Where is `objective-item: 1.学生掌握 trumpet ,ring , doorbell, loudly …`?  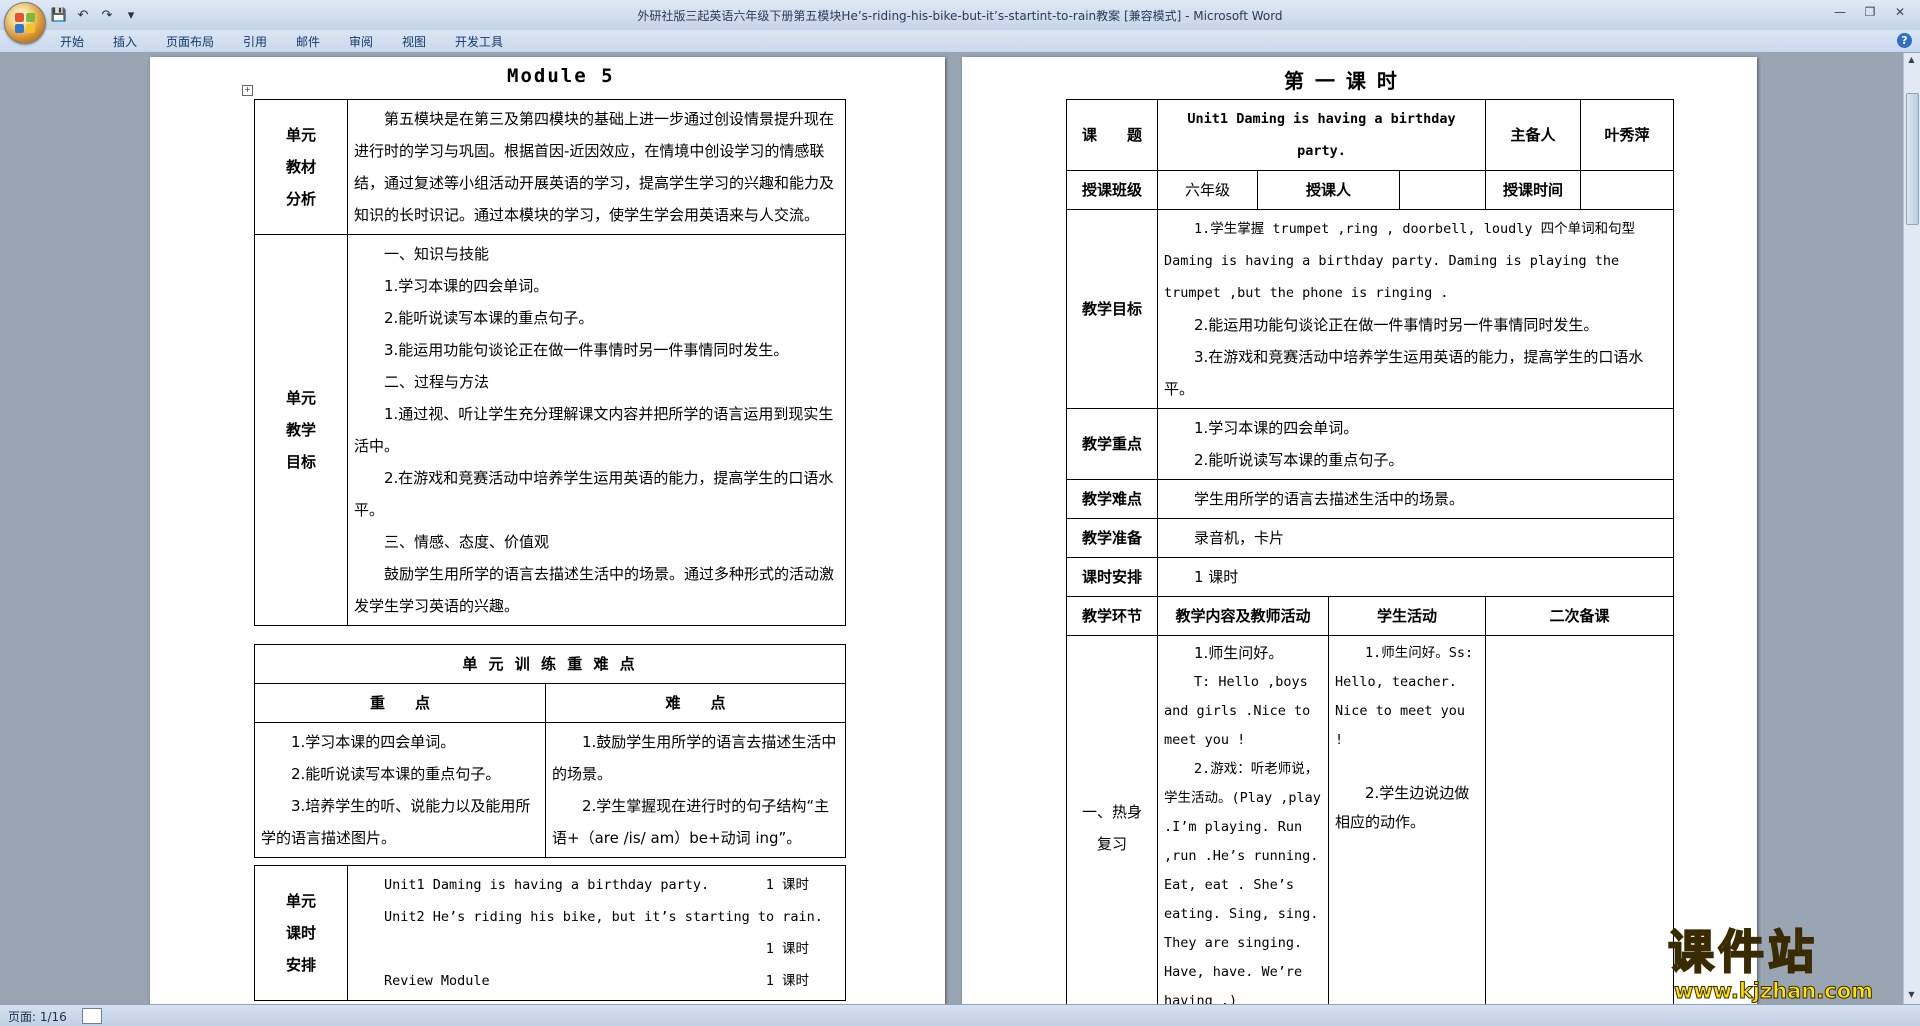 objective-item: 1.学生掌握 trumpet ,ring , doorbell, loudly … is located at coordinates (1400, 261).